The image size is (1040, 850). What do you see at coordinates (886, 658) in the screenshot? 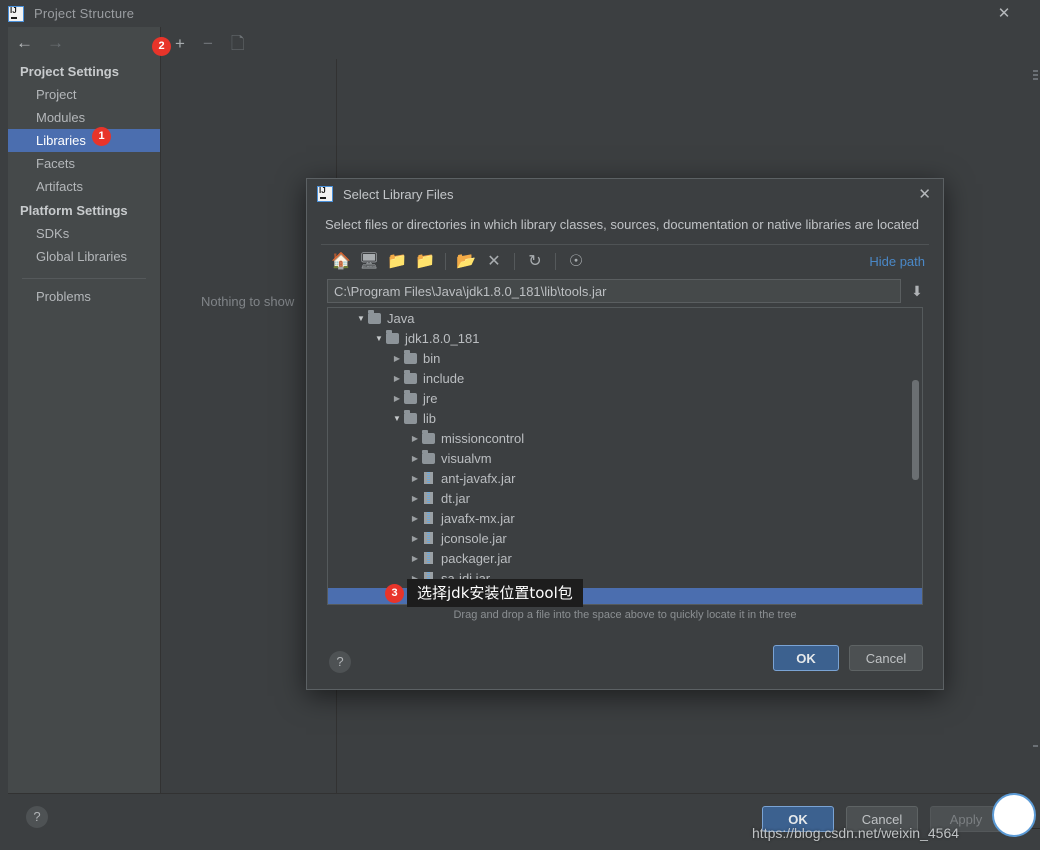
I see `dialog-cancel-button: Cancel` at bounding box center [886, 658].